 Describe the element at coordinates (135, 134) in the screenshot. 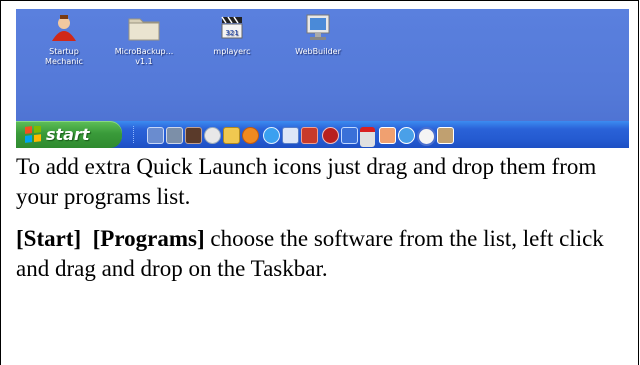

I see `taskbar-grip` at that location.